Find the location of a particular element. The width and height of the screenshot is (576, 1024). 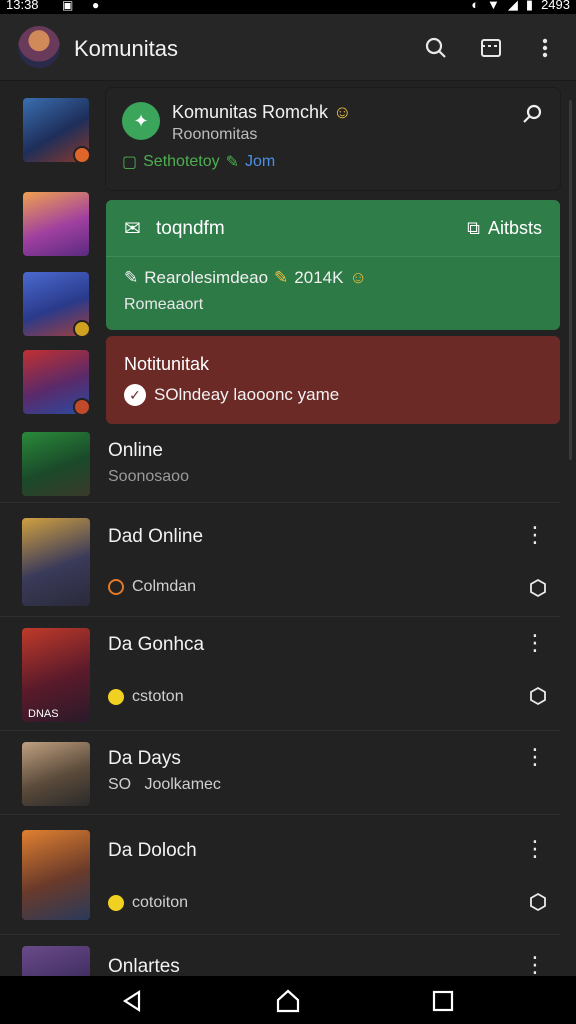

item-name: Da Doloch is located at coordinates (152, 850).